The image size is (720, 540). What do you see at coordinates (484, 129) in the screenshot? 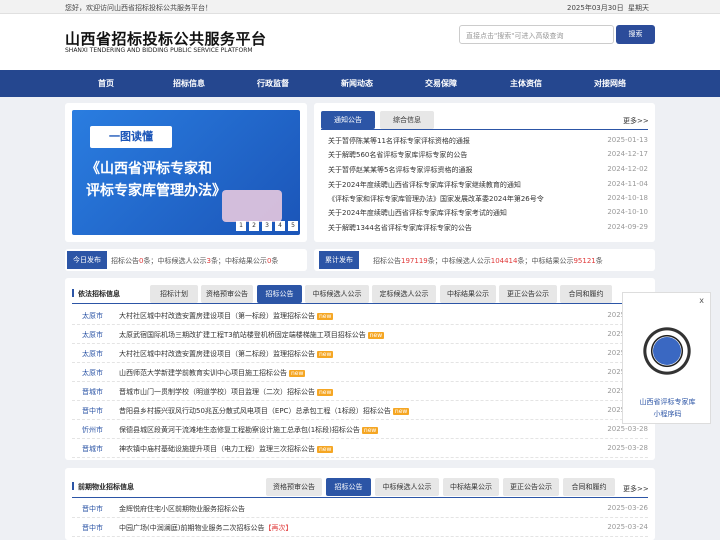
I see `tab-underline` at bounding box center [484, 129].